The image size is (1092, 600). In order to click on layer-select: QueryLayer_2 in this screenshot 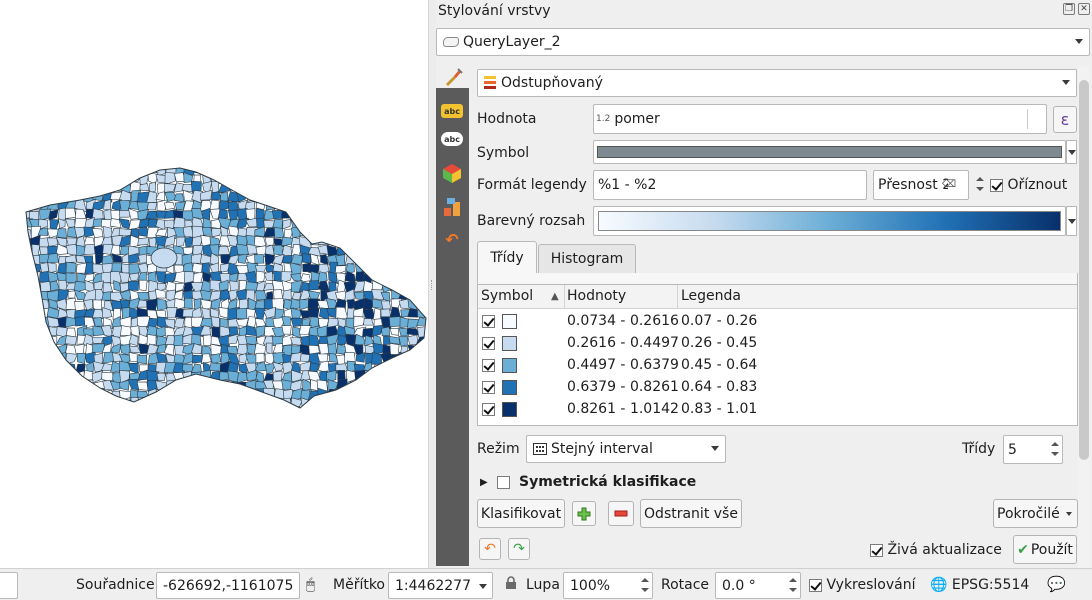, I will do `click(763, 42)`.